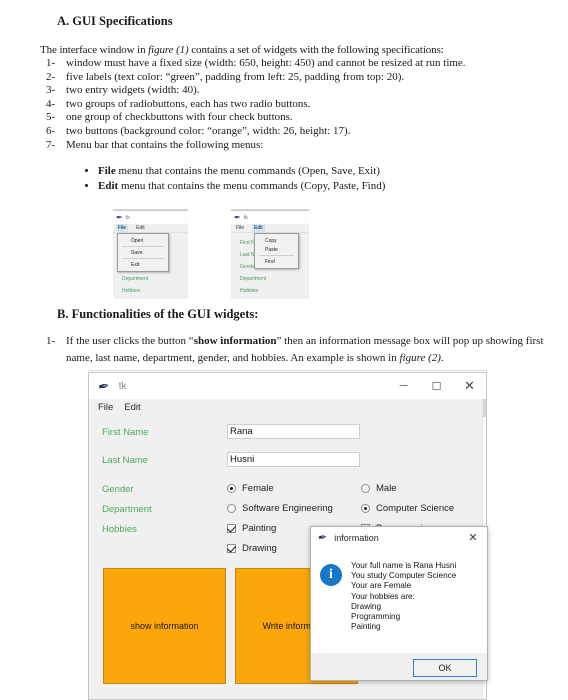  Describe the element at coordinates (125, 432) in the screenshot. I see `label-first-name: First Name` at that location.